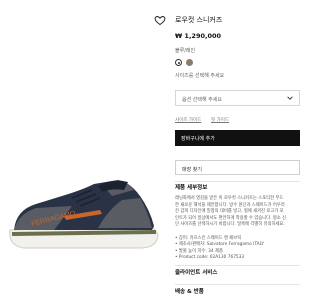 This screenshot has width=320, height=300. Describe the element at coordinates (160, 20) in the screenshot. I see `heart-icon` at that location.